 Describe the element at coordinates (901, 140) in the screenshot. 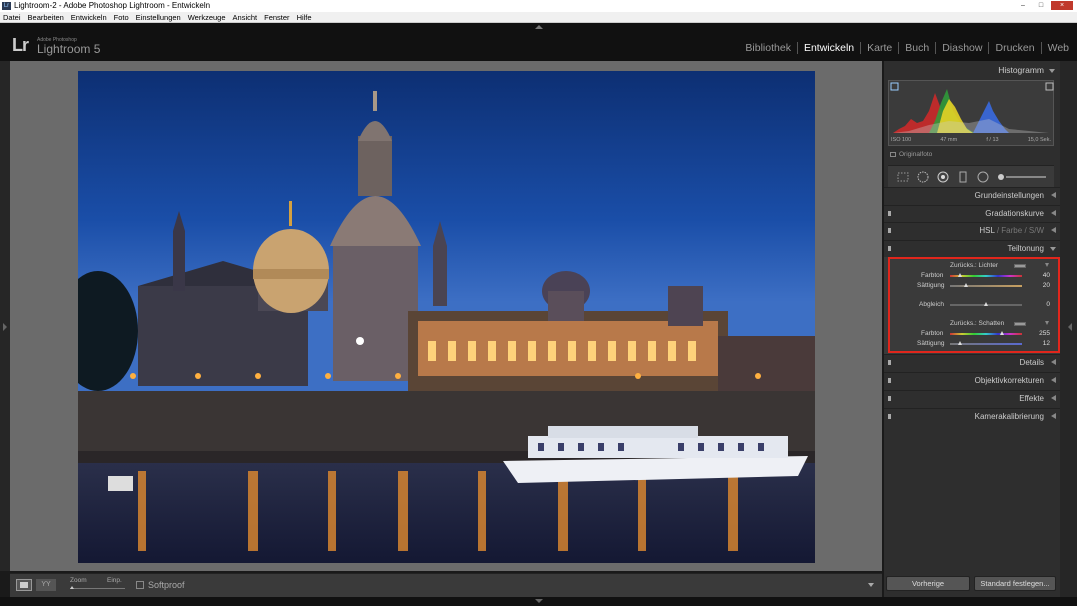

I see `iso-value: ISO 100` at that location.